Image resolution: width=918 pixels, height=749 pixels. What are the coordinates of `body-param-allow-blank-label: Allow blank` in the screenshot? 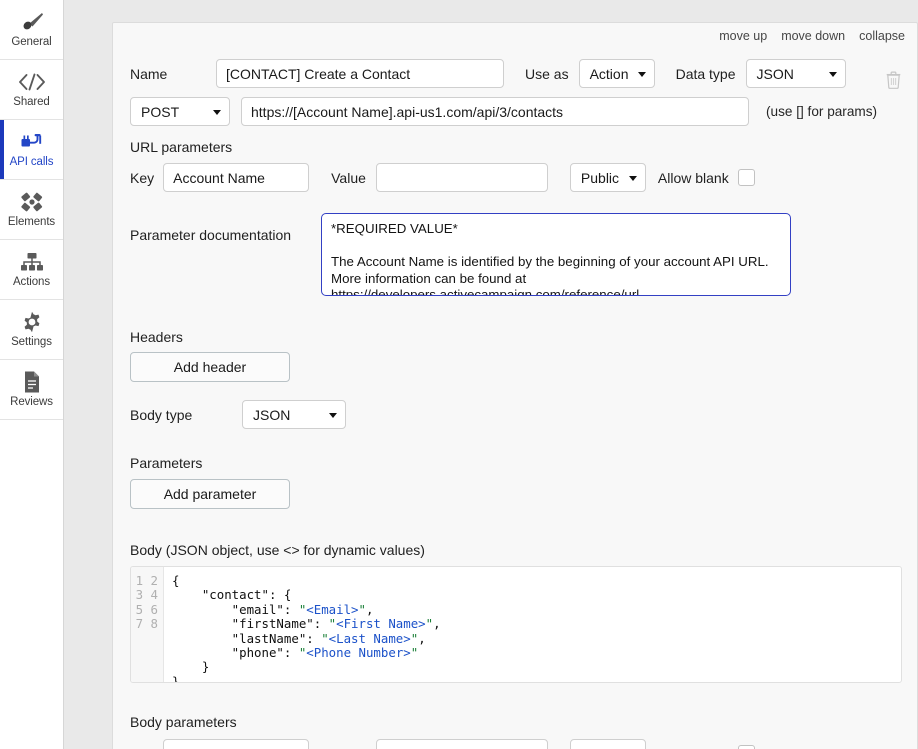 It's located at (693, 747).